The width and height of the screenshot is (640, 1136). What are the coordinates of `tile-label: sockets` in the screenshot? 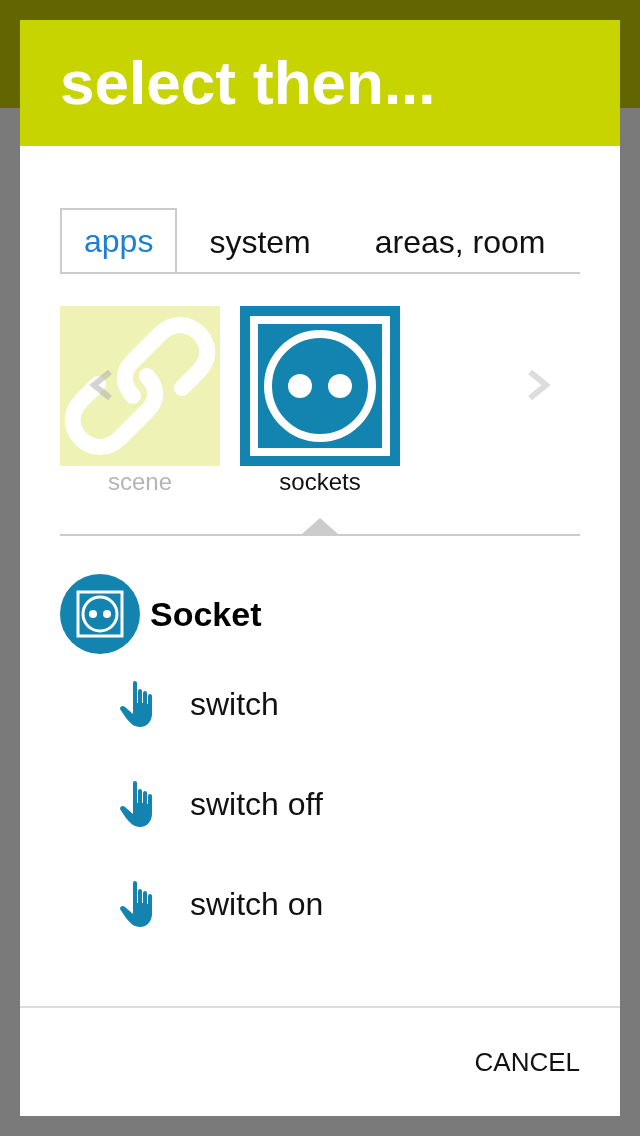 It's located at (320, 482).